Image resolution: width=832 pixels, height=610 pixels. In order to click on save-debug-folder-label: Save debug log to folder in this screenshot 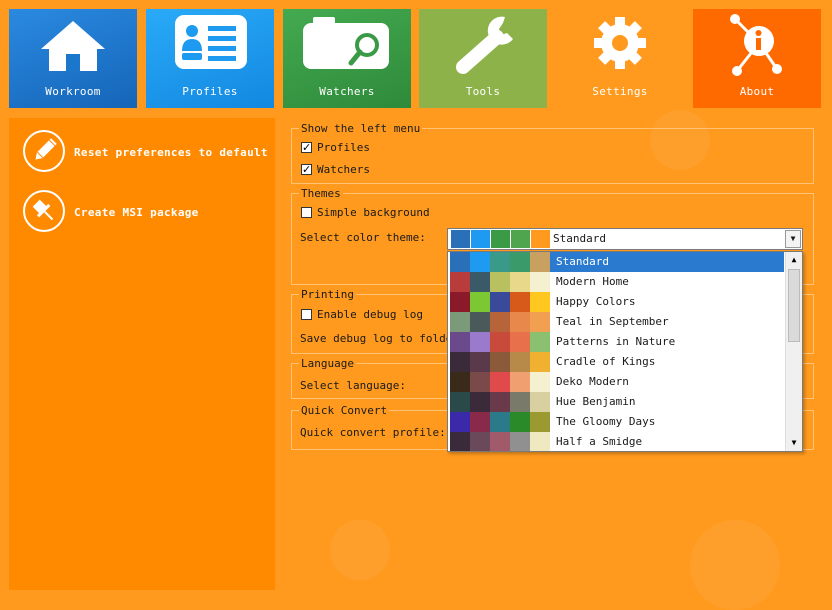, I will do `click(379, 338)`.